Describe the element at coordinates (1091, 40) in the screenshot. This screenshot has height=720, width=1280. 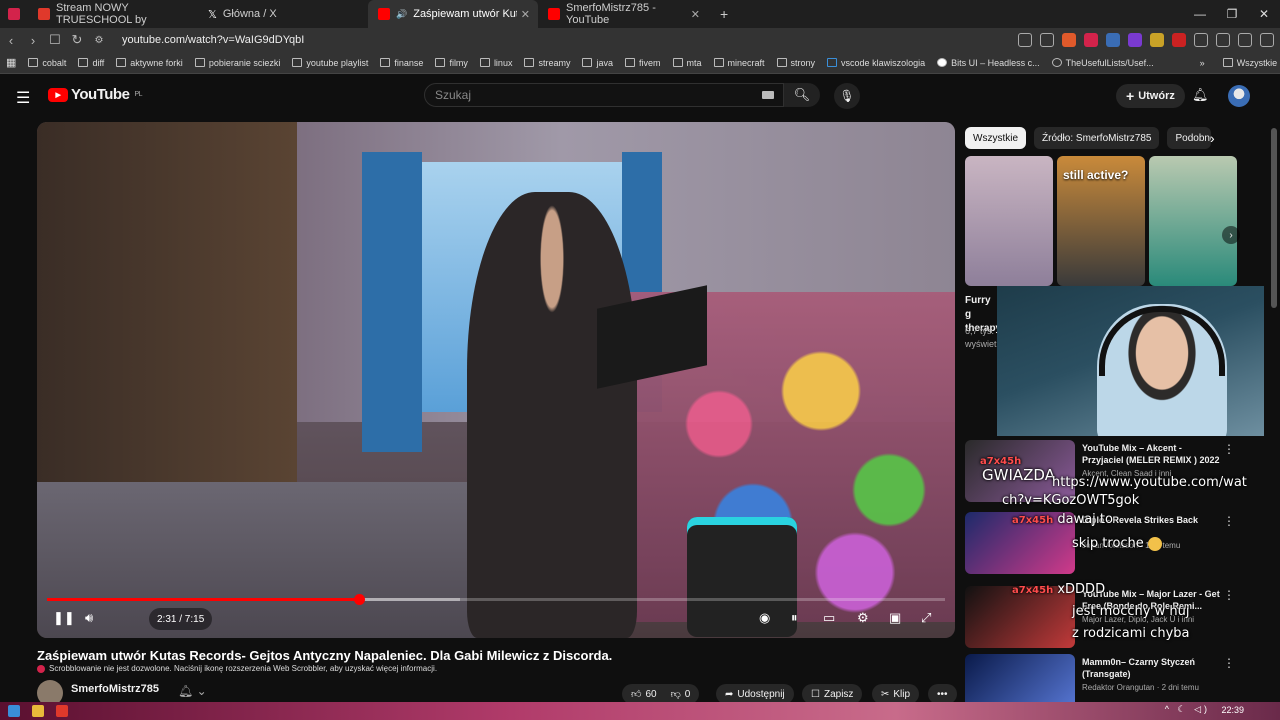
I see `extension-red-icon` at that location.